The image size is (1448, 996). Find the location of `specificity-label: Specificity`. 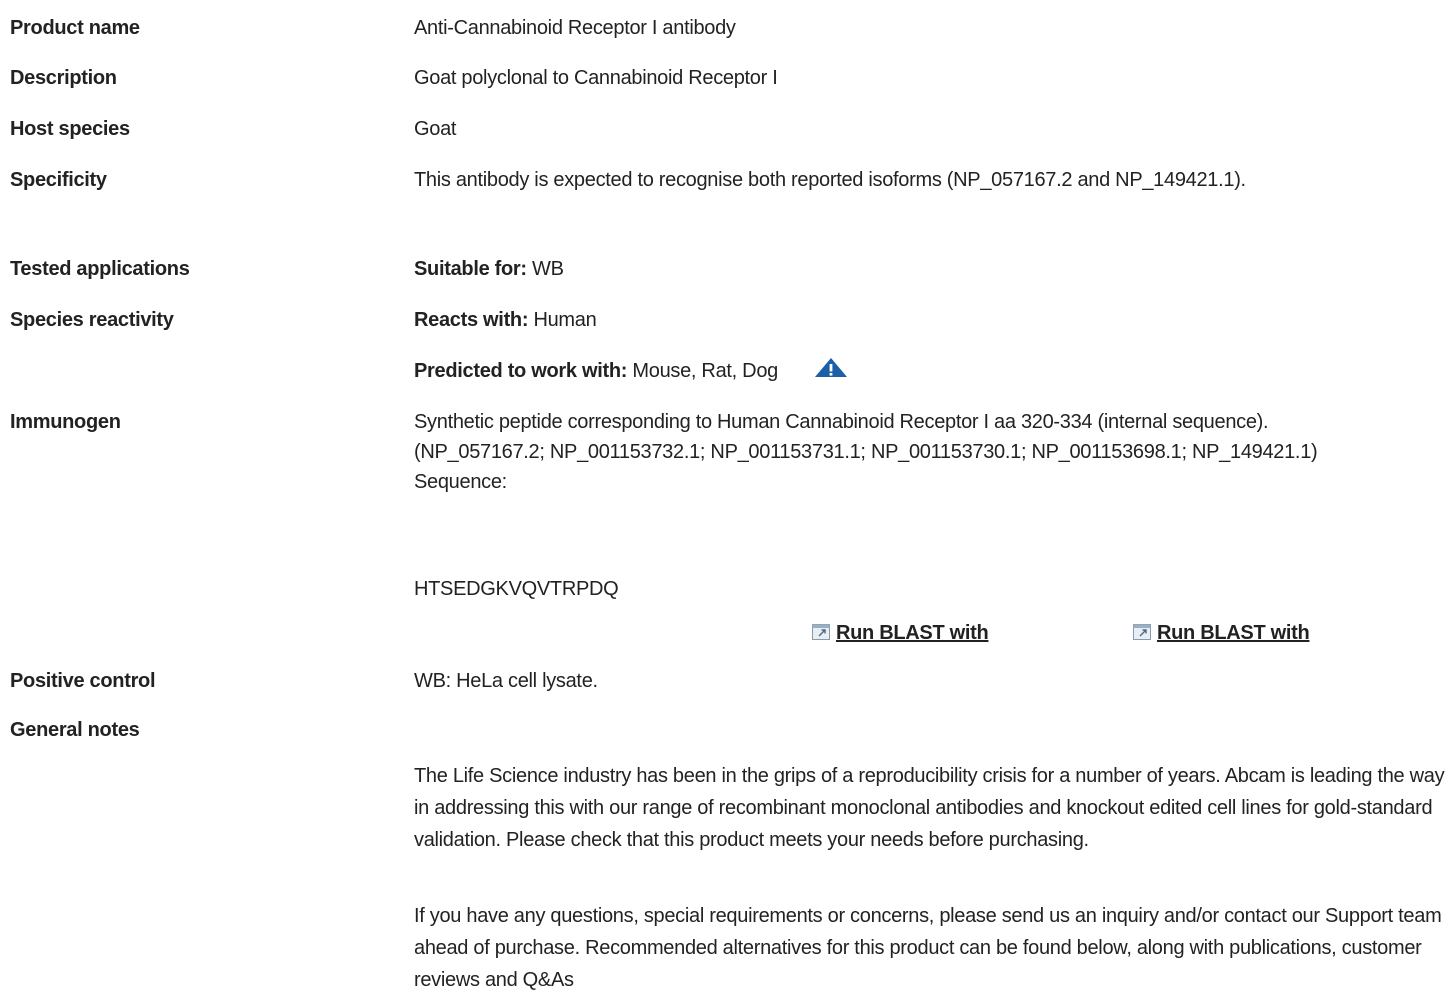

specificity-label: Specificity is located at coordinates (58, 180).